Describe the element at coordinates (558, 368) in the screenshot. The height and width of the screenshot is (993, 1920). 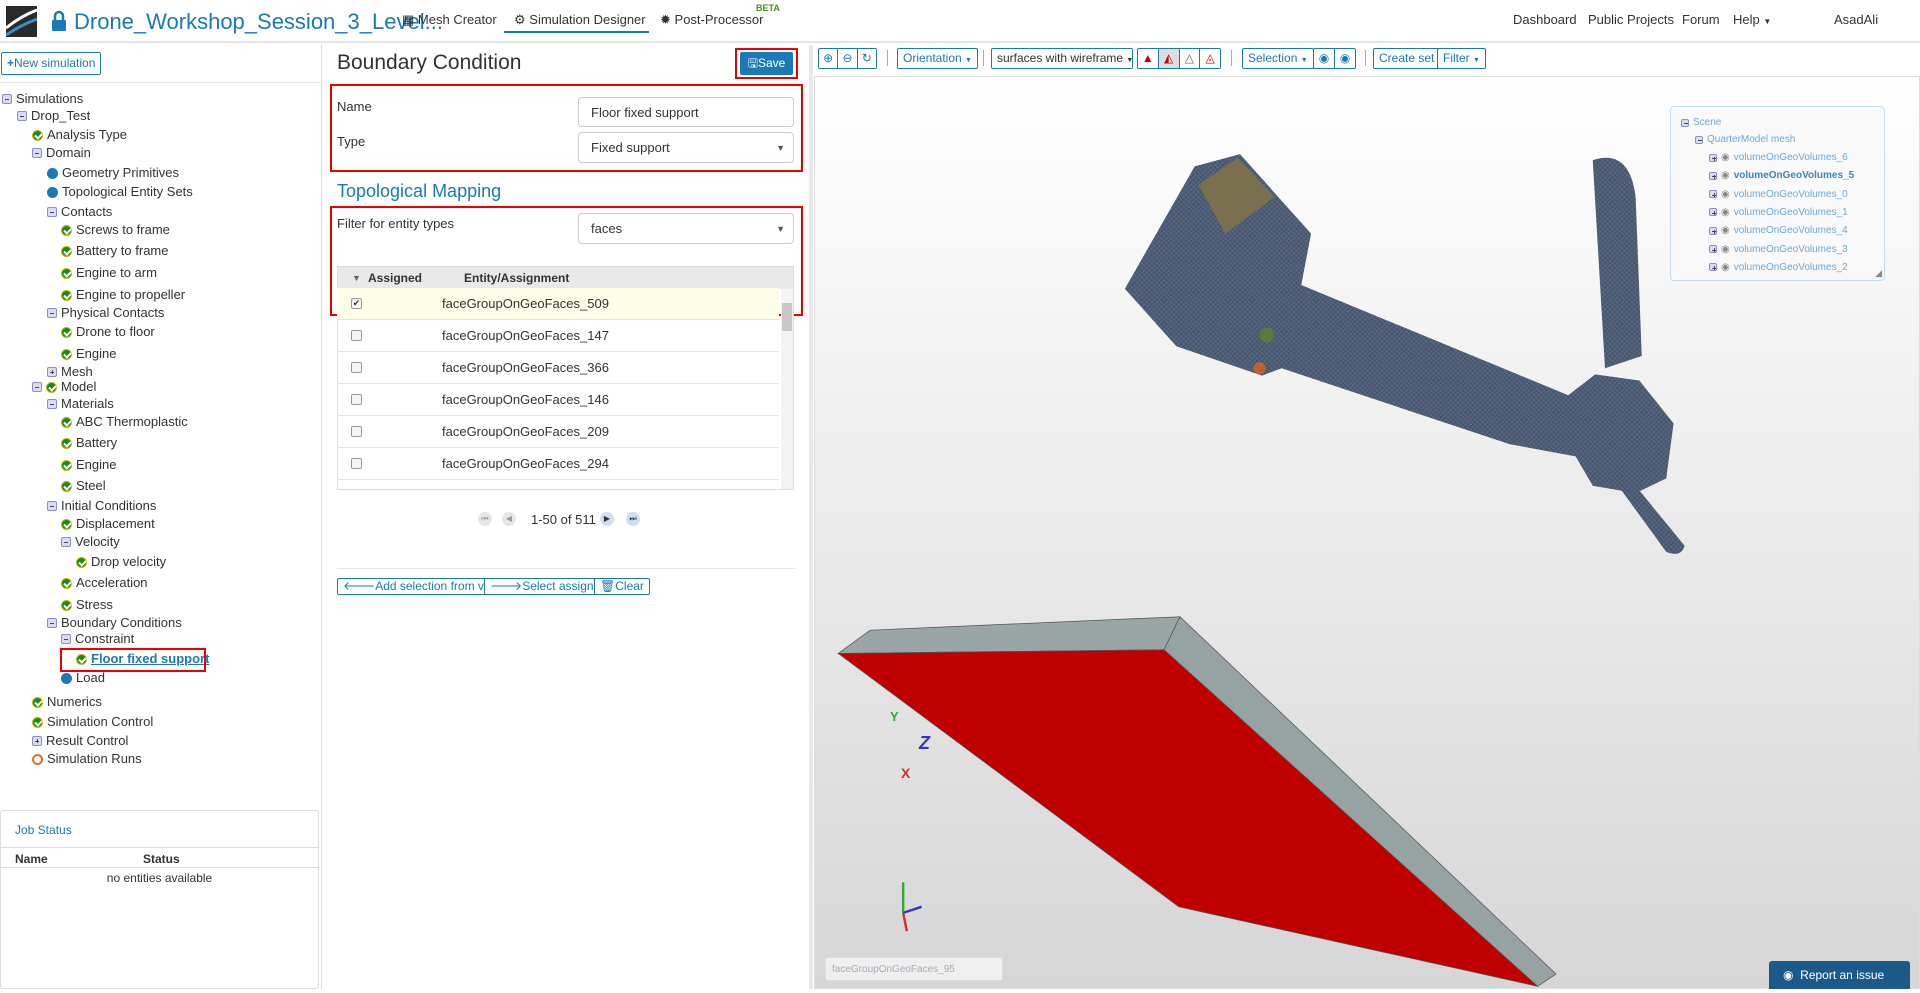
I see `table-row: faceGroupOnGeoFaces_366` at that location.